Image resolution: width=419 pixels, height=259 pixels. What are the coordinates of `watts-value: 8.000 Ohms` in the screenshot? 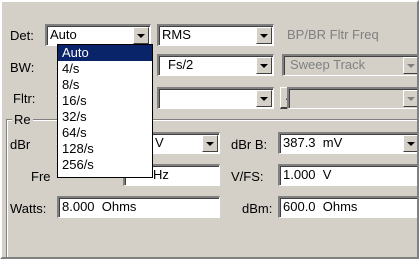 It's located at (99, 206).